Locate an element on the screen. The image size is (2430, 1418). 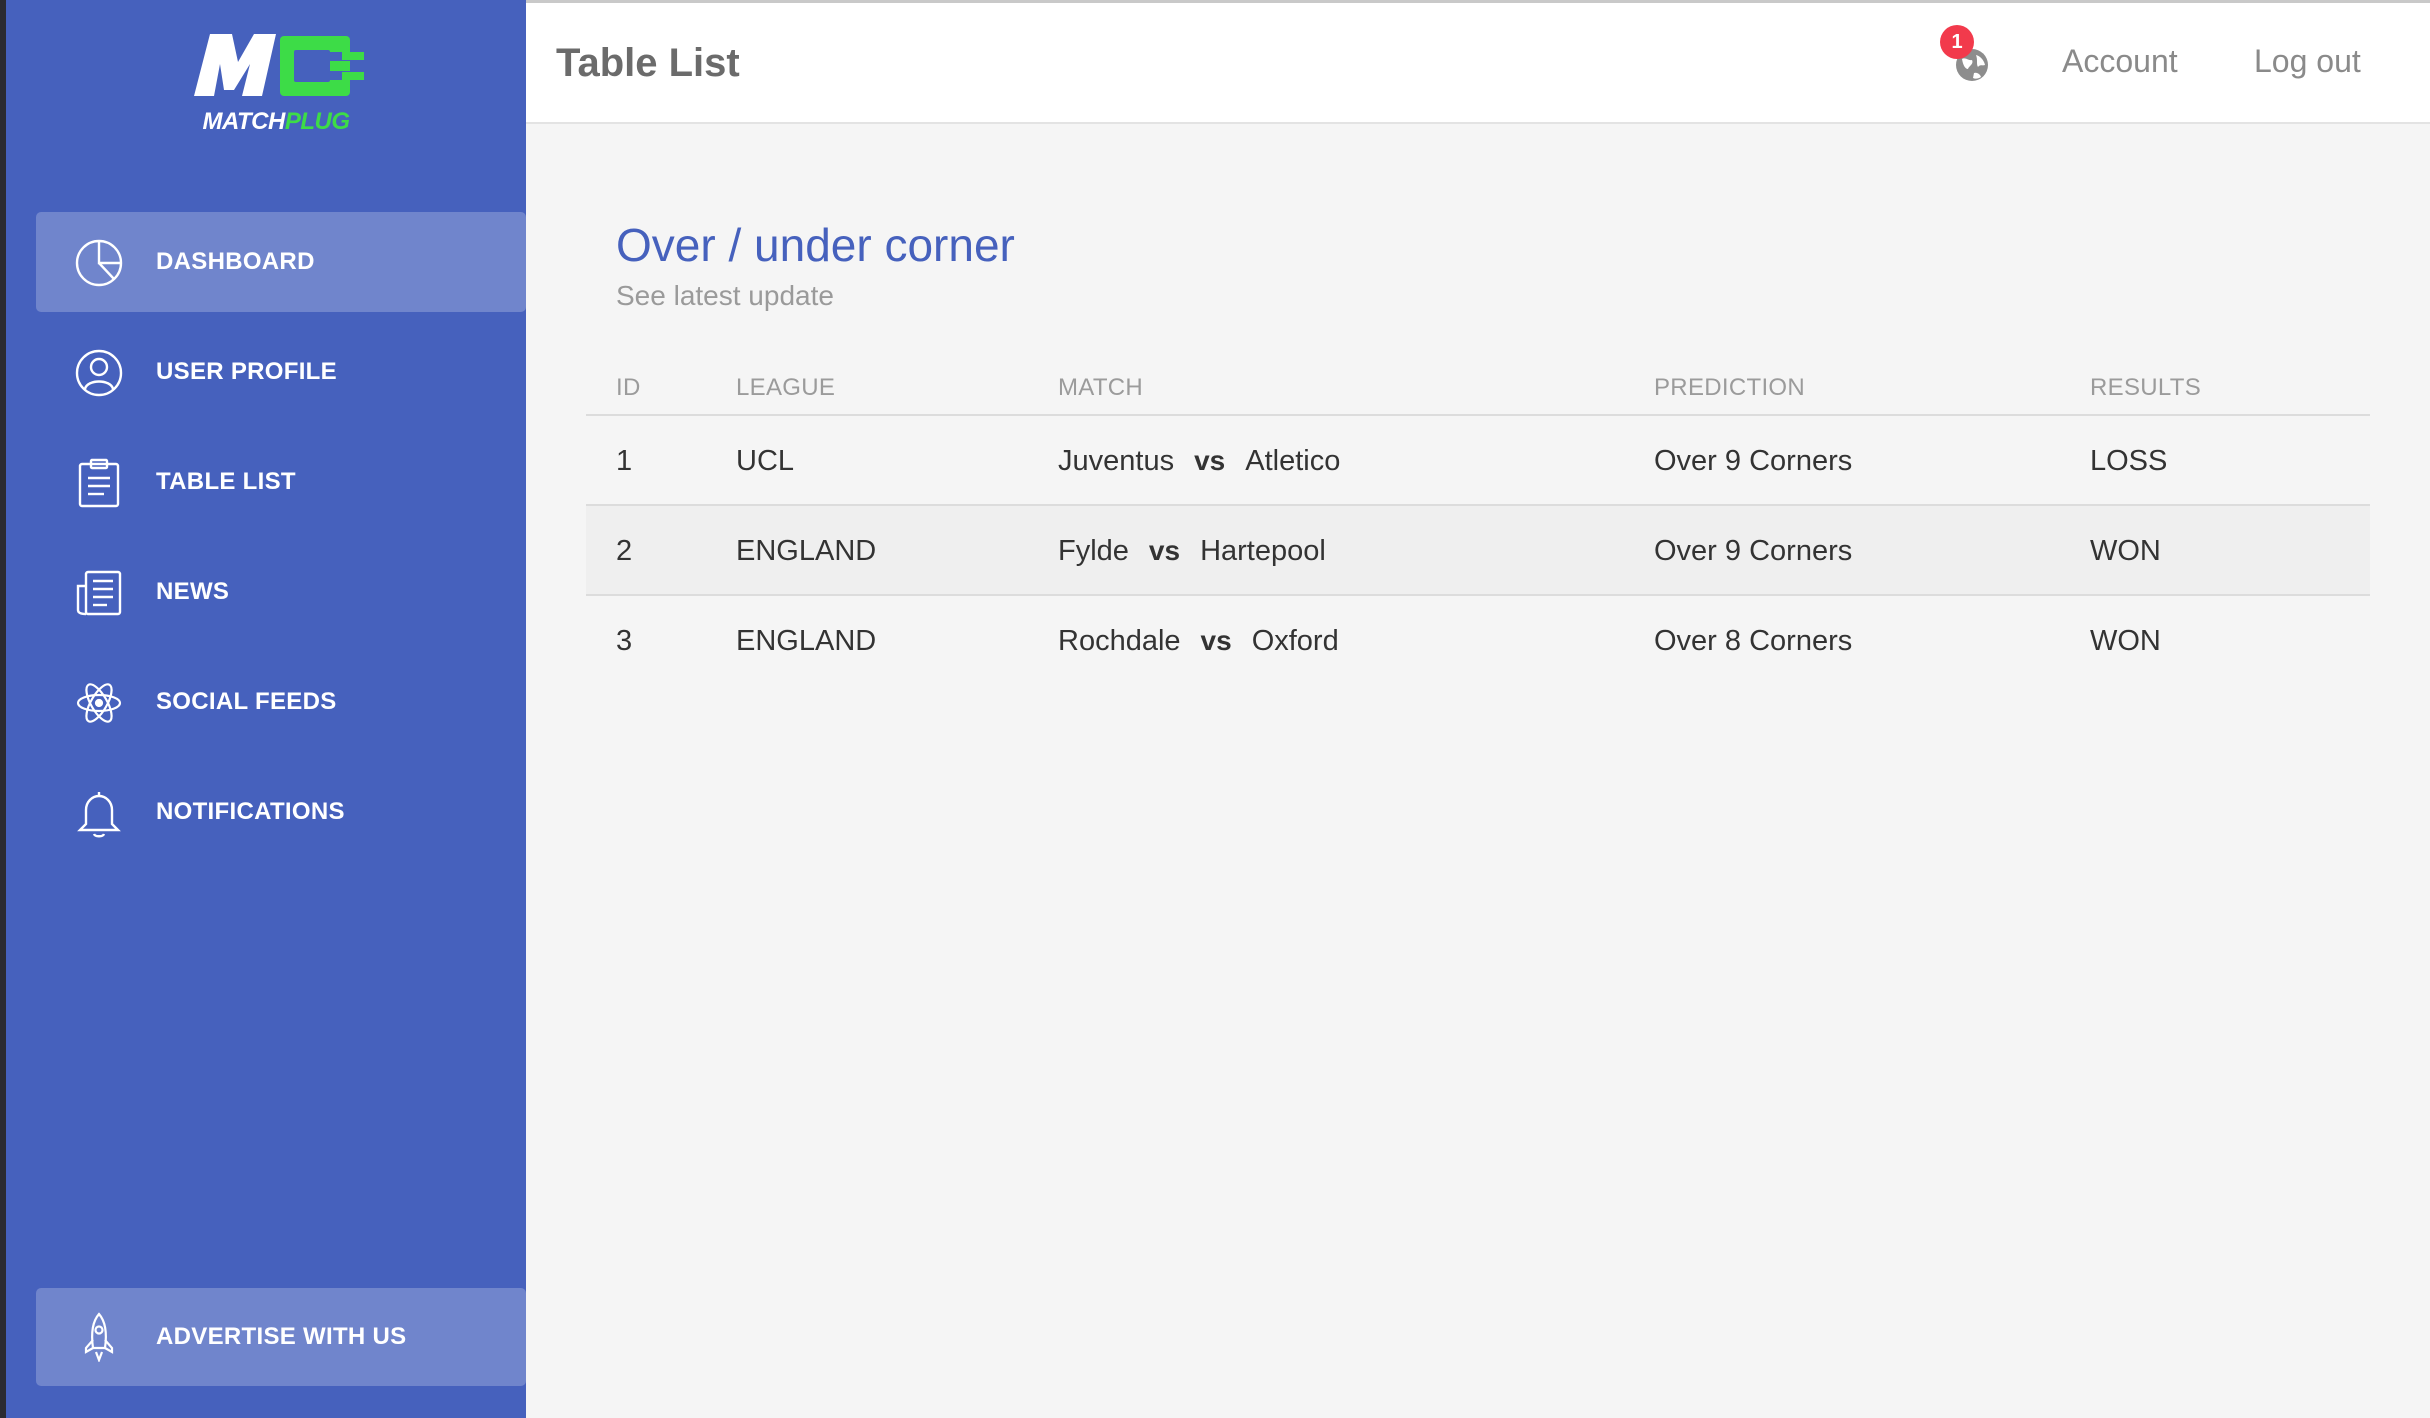
pie-chart-icon is located at coordinates (99, 263).